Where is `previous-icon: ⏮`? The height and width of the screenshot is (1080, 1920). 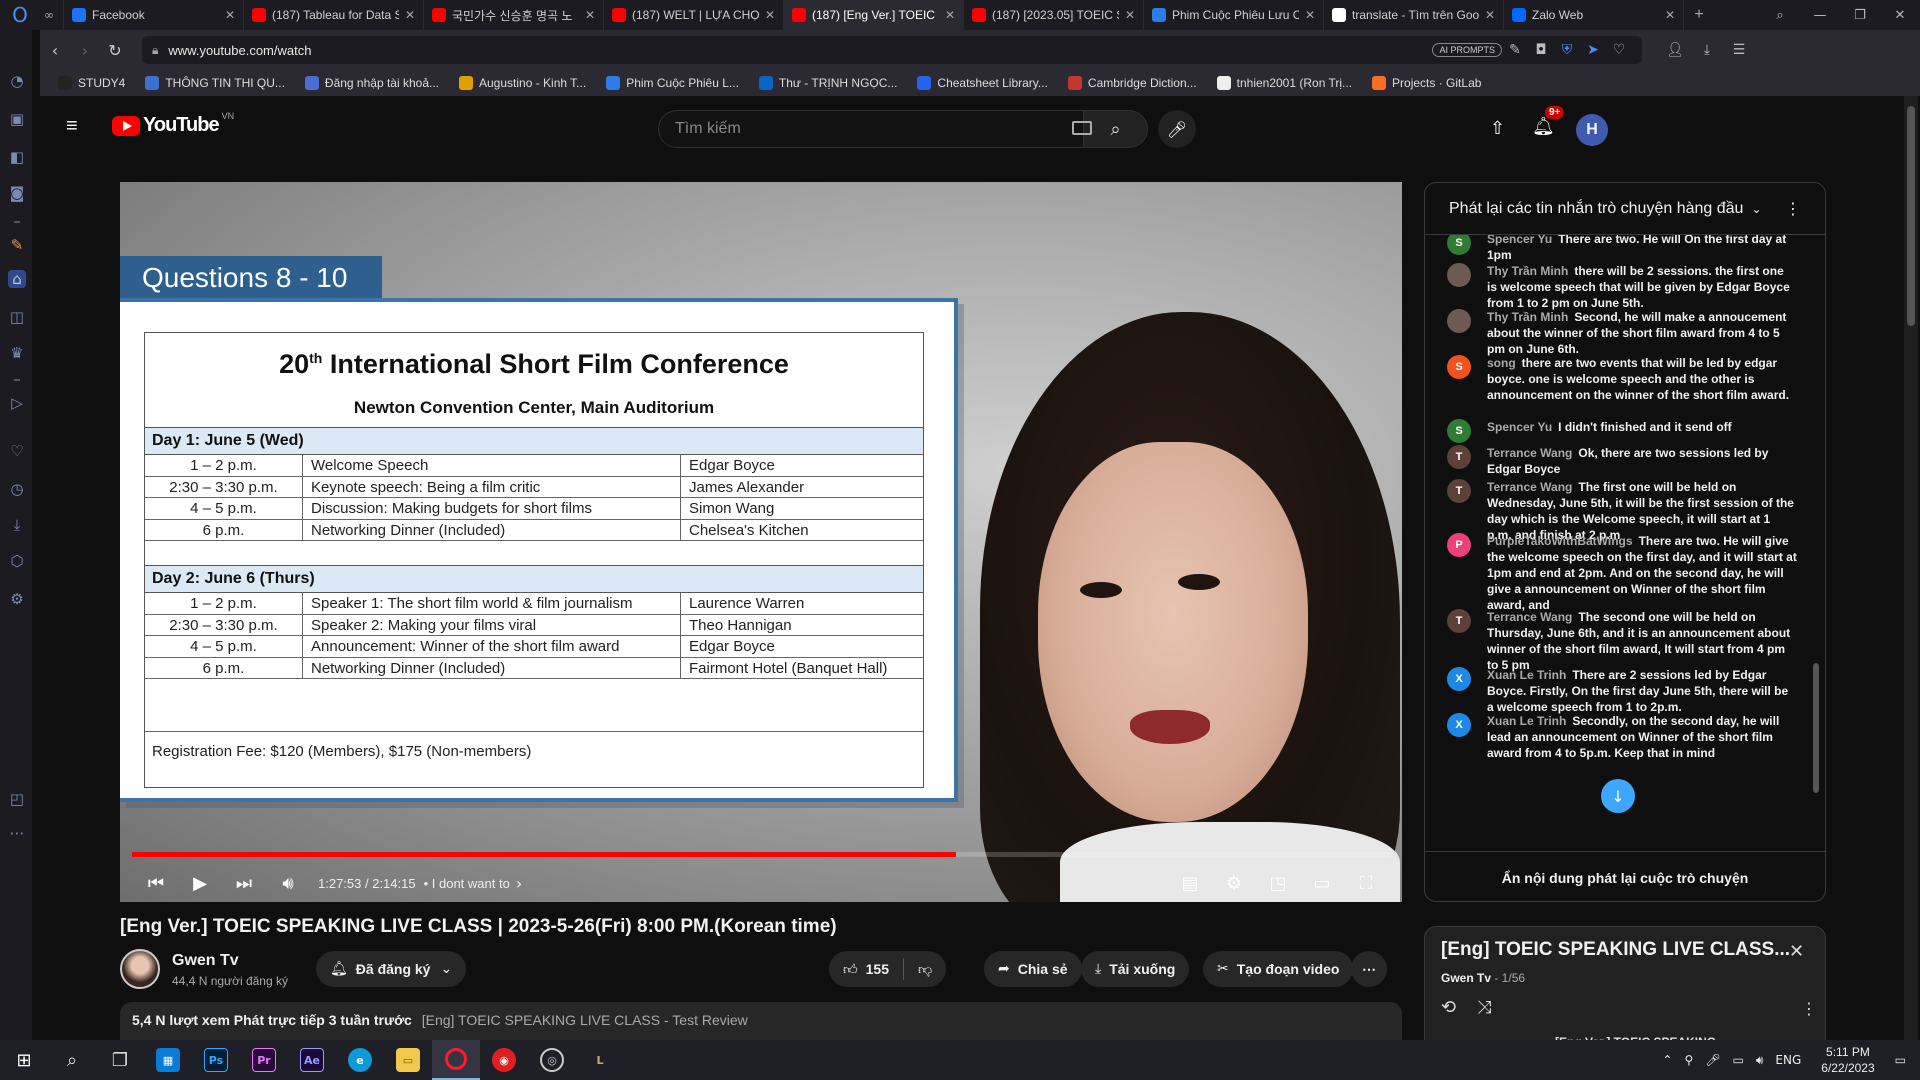 previous-icon: ⏮ is located at coordinates (156, 883).